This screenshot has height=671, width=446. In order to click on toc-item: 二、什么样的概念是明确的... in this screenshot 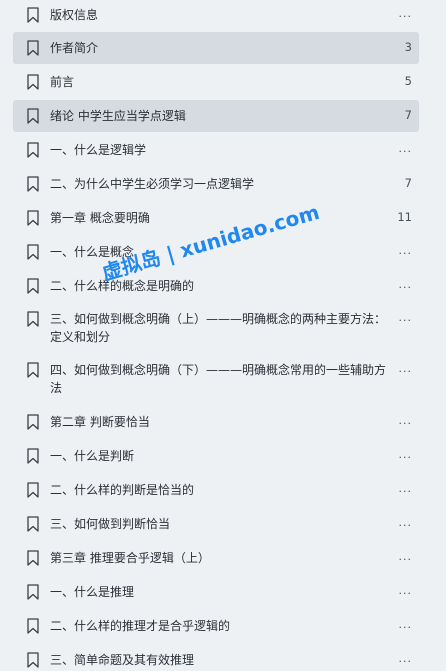, I will do `click(216, 286)`.